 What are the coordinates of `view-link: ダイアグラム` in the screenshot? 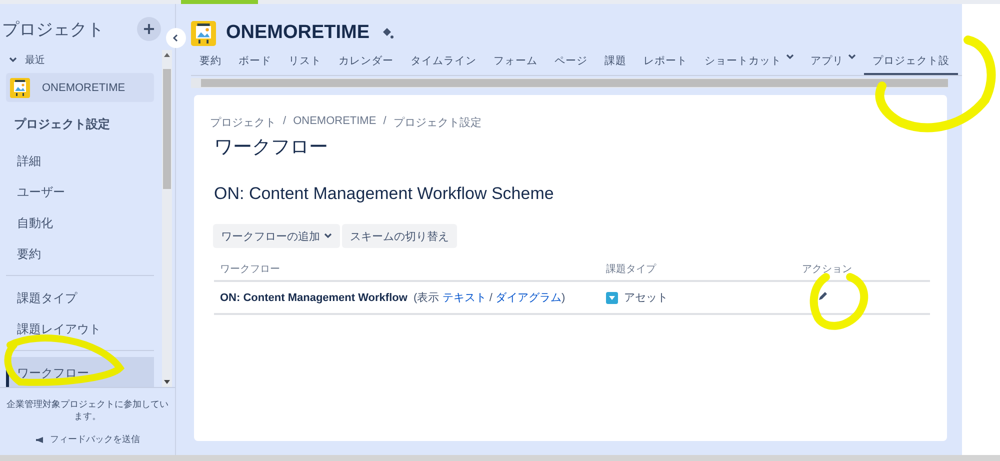 It's located at (528, 298).